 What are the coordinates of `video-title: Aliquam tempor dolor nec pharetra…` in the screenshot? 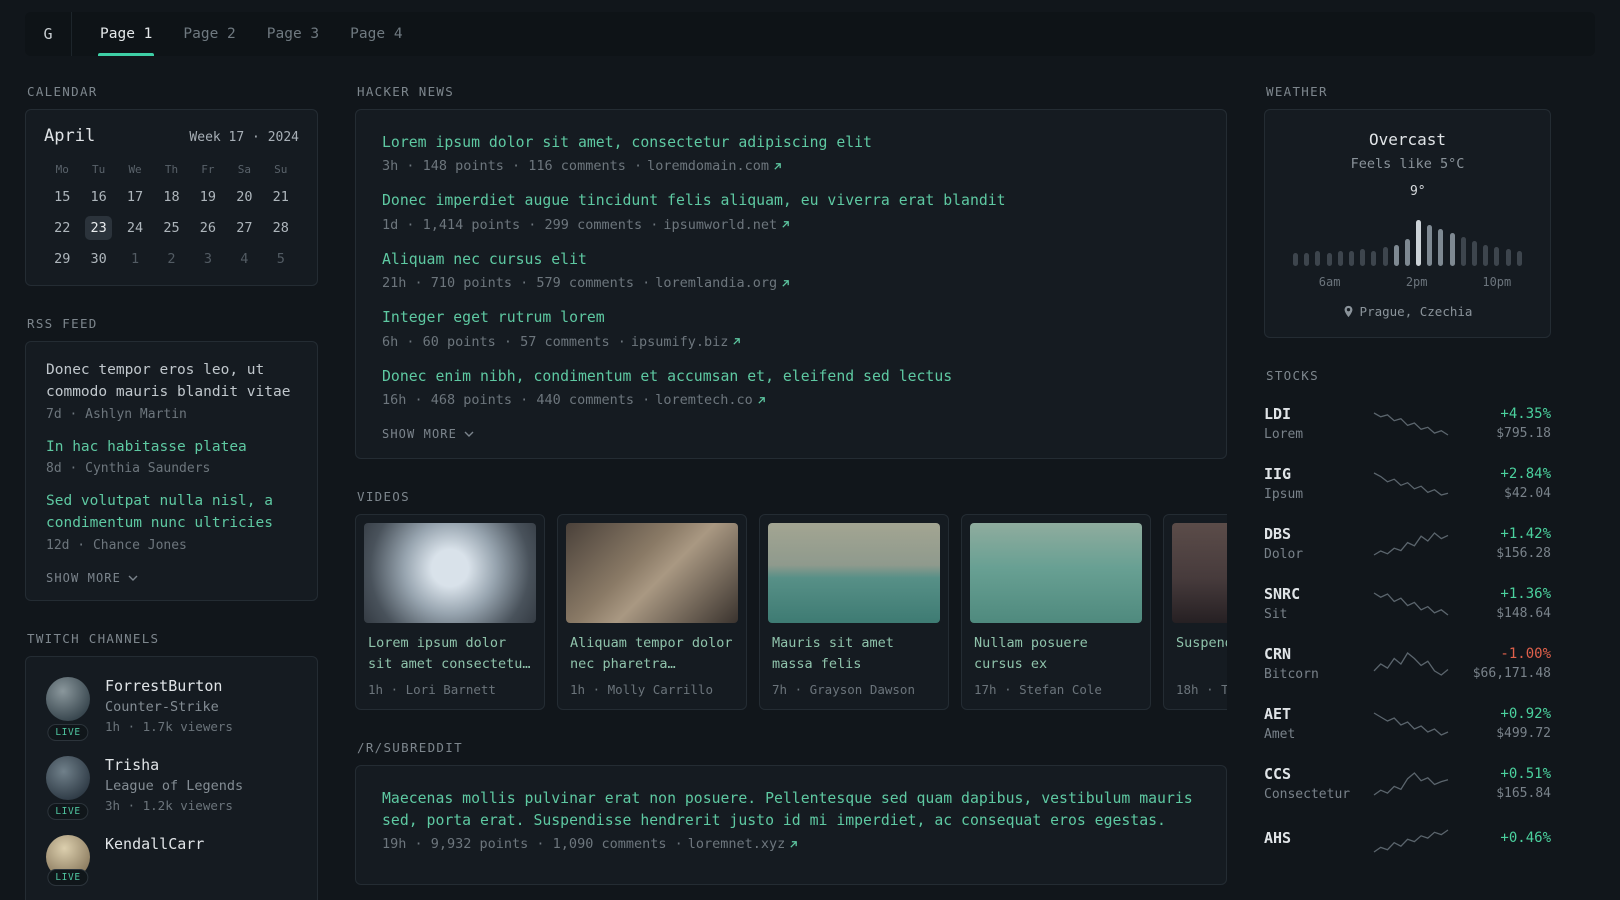 It's located at (652, 654).